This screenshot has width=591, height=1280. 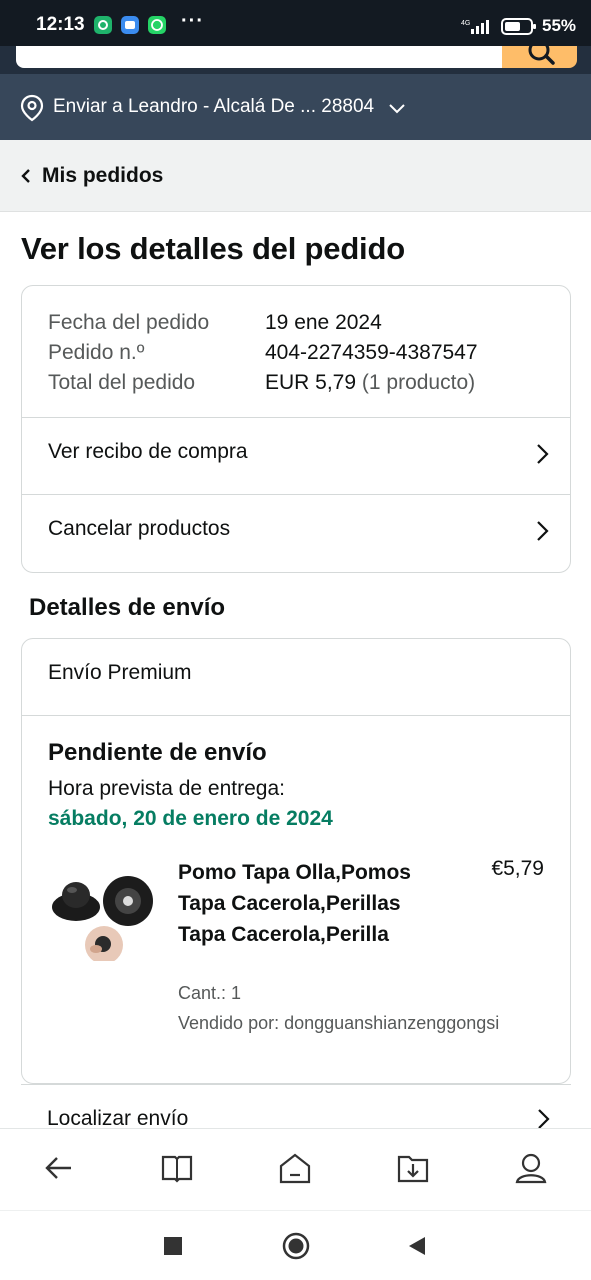 I want to click on order-item-count: (1 producto), so click(x=418, y=382).